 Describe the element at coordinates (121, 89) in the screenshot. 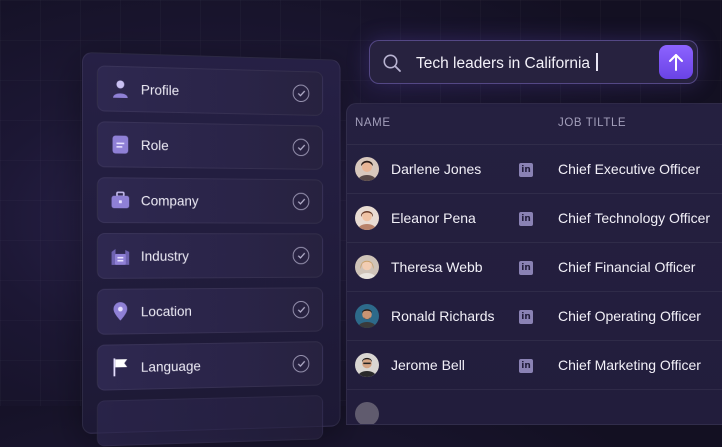

I see `person-icon` at that location.